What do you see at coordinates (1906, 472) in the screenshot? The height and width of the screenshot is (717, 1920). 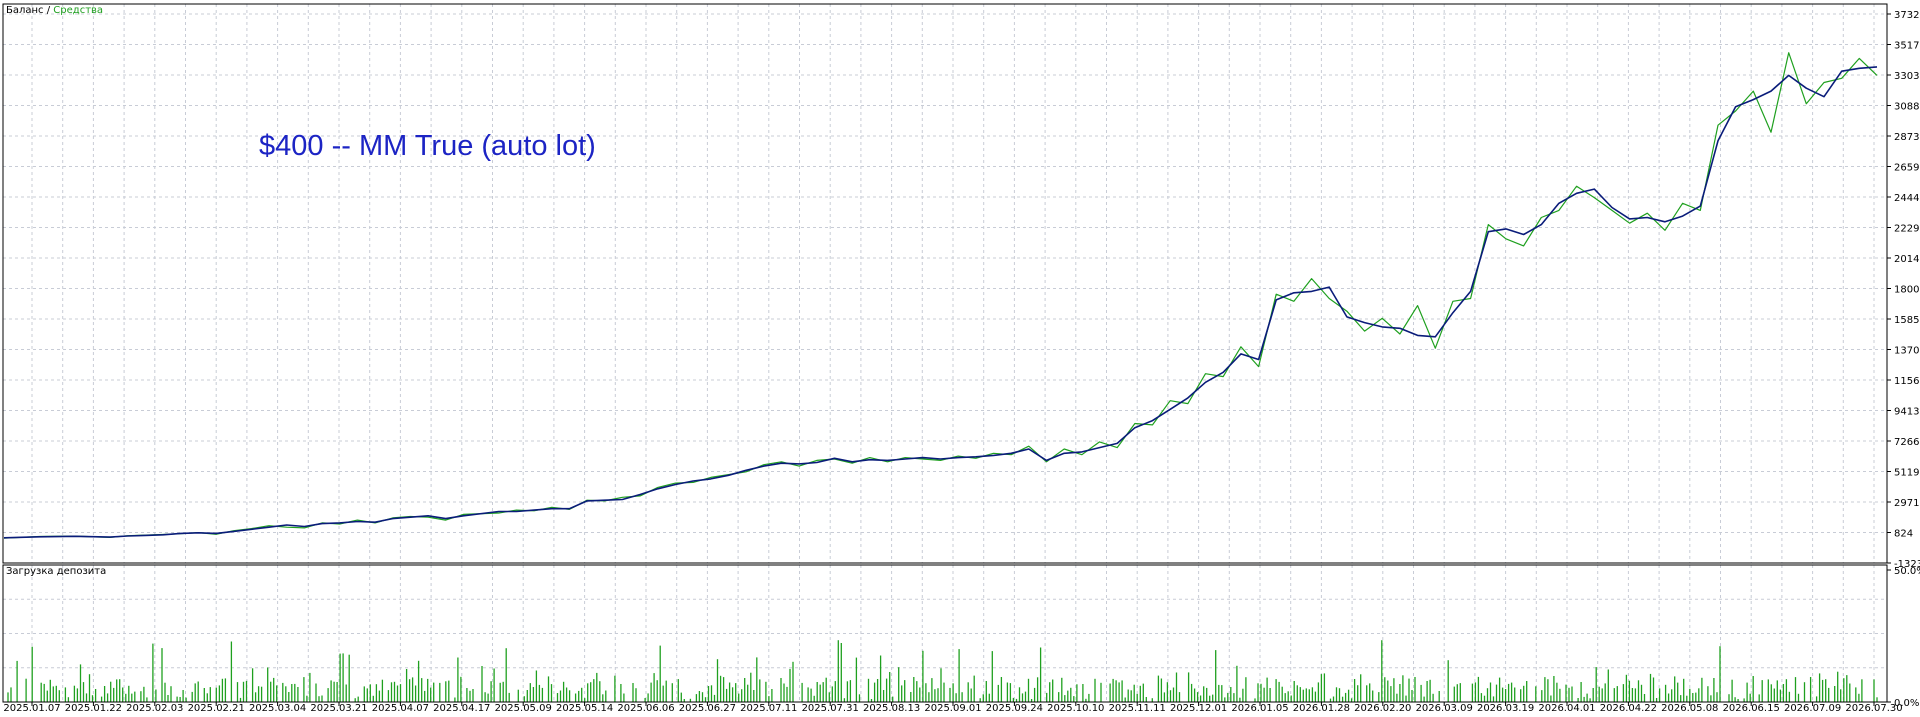 I see `y-tick-label: 5119` at bounding box center [1906, 472].